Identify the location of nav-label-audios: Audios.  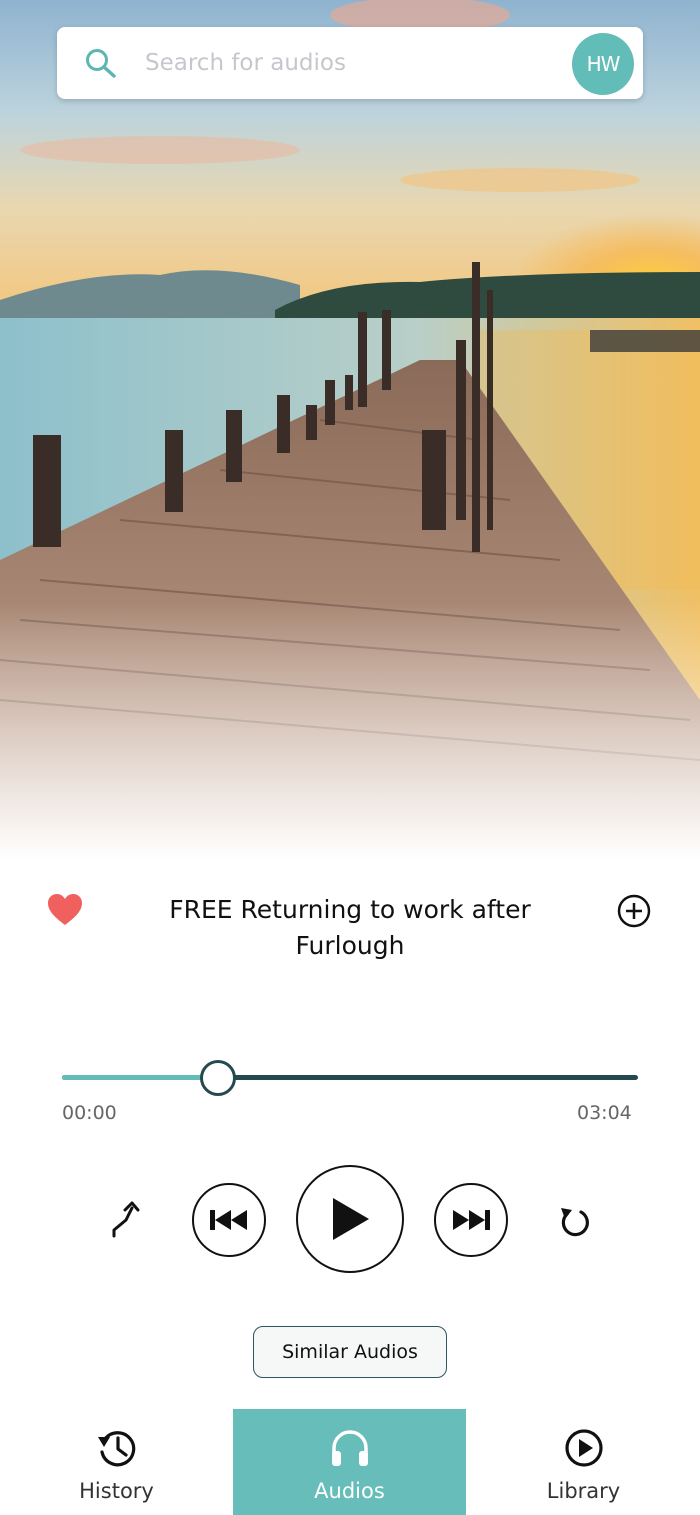
(349, 1491).